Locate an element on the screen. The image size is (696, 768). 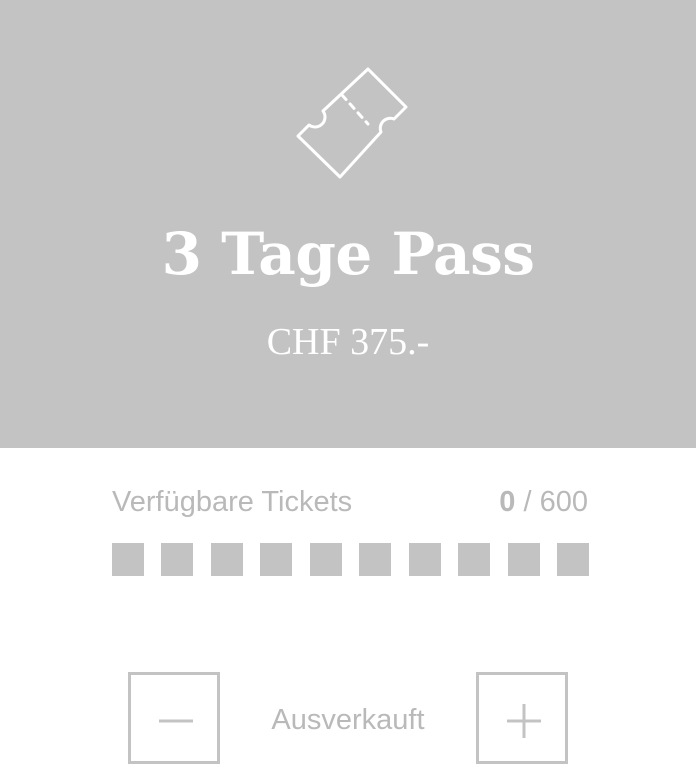
sold-count: 0 is located at coordinates (507, 502).